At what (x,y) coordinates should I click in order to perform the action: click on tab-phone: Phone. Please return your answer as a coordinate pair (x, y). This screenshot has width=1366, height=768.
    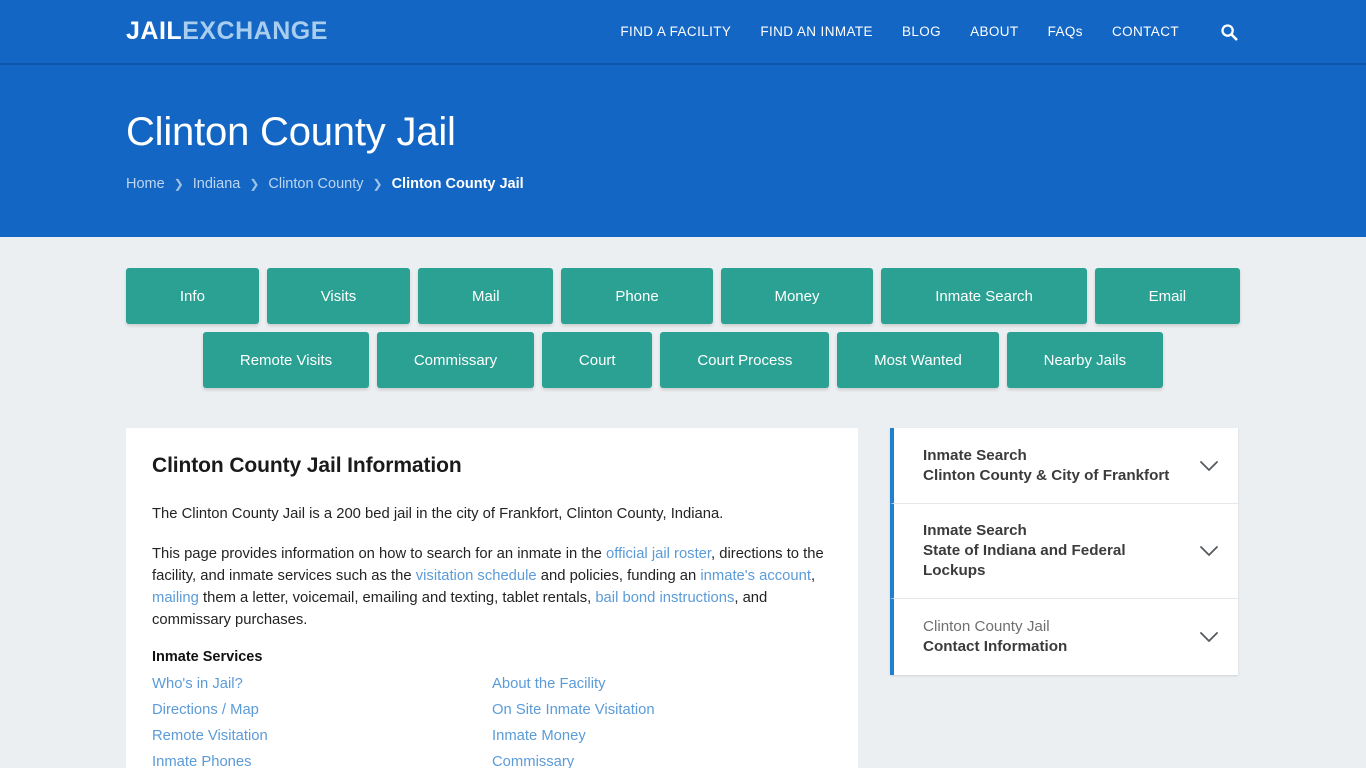
    Looking at the image, I should click on (637, 296).